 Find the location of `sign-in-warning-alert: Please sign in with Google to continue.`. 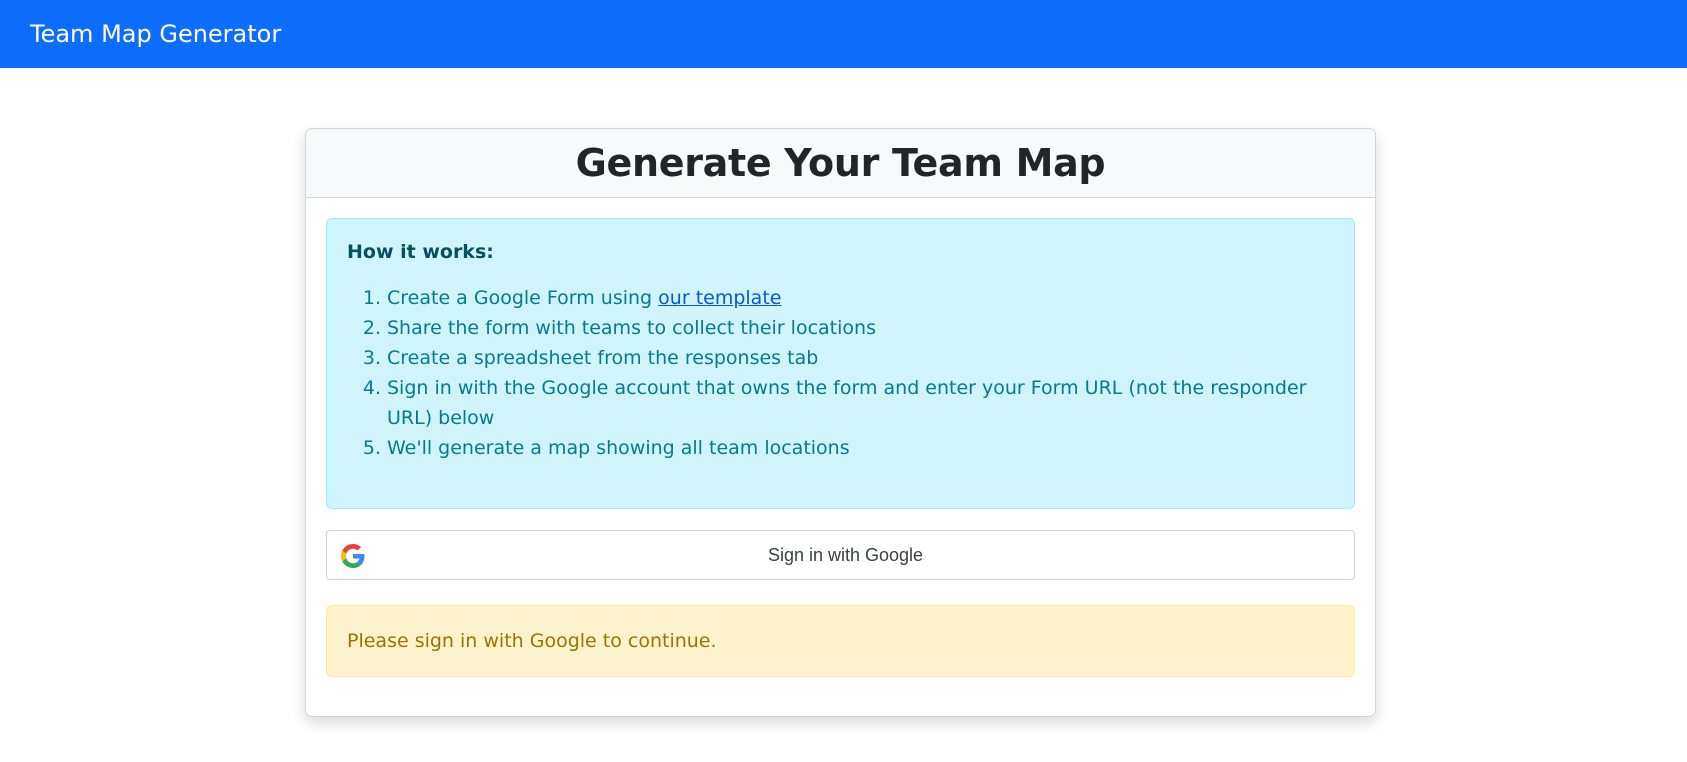

sign-in-warning-alert: Please sign in with Google to continue. is located at coordinates (840, 641).